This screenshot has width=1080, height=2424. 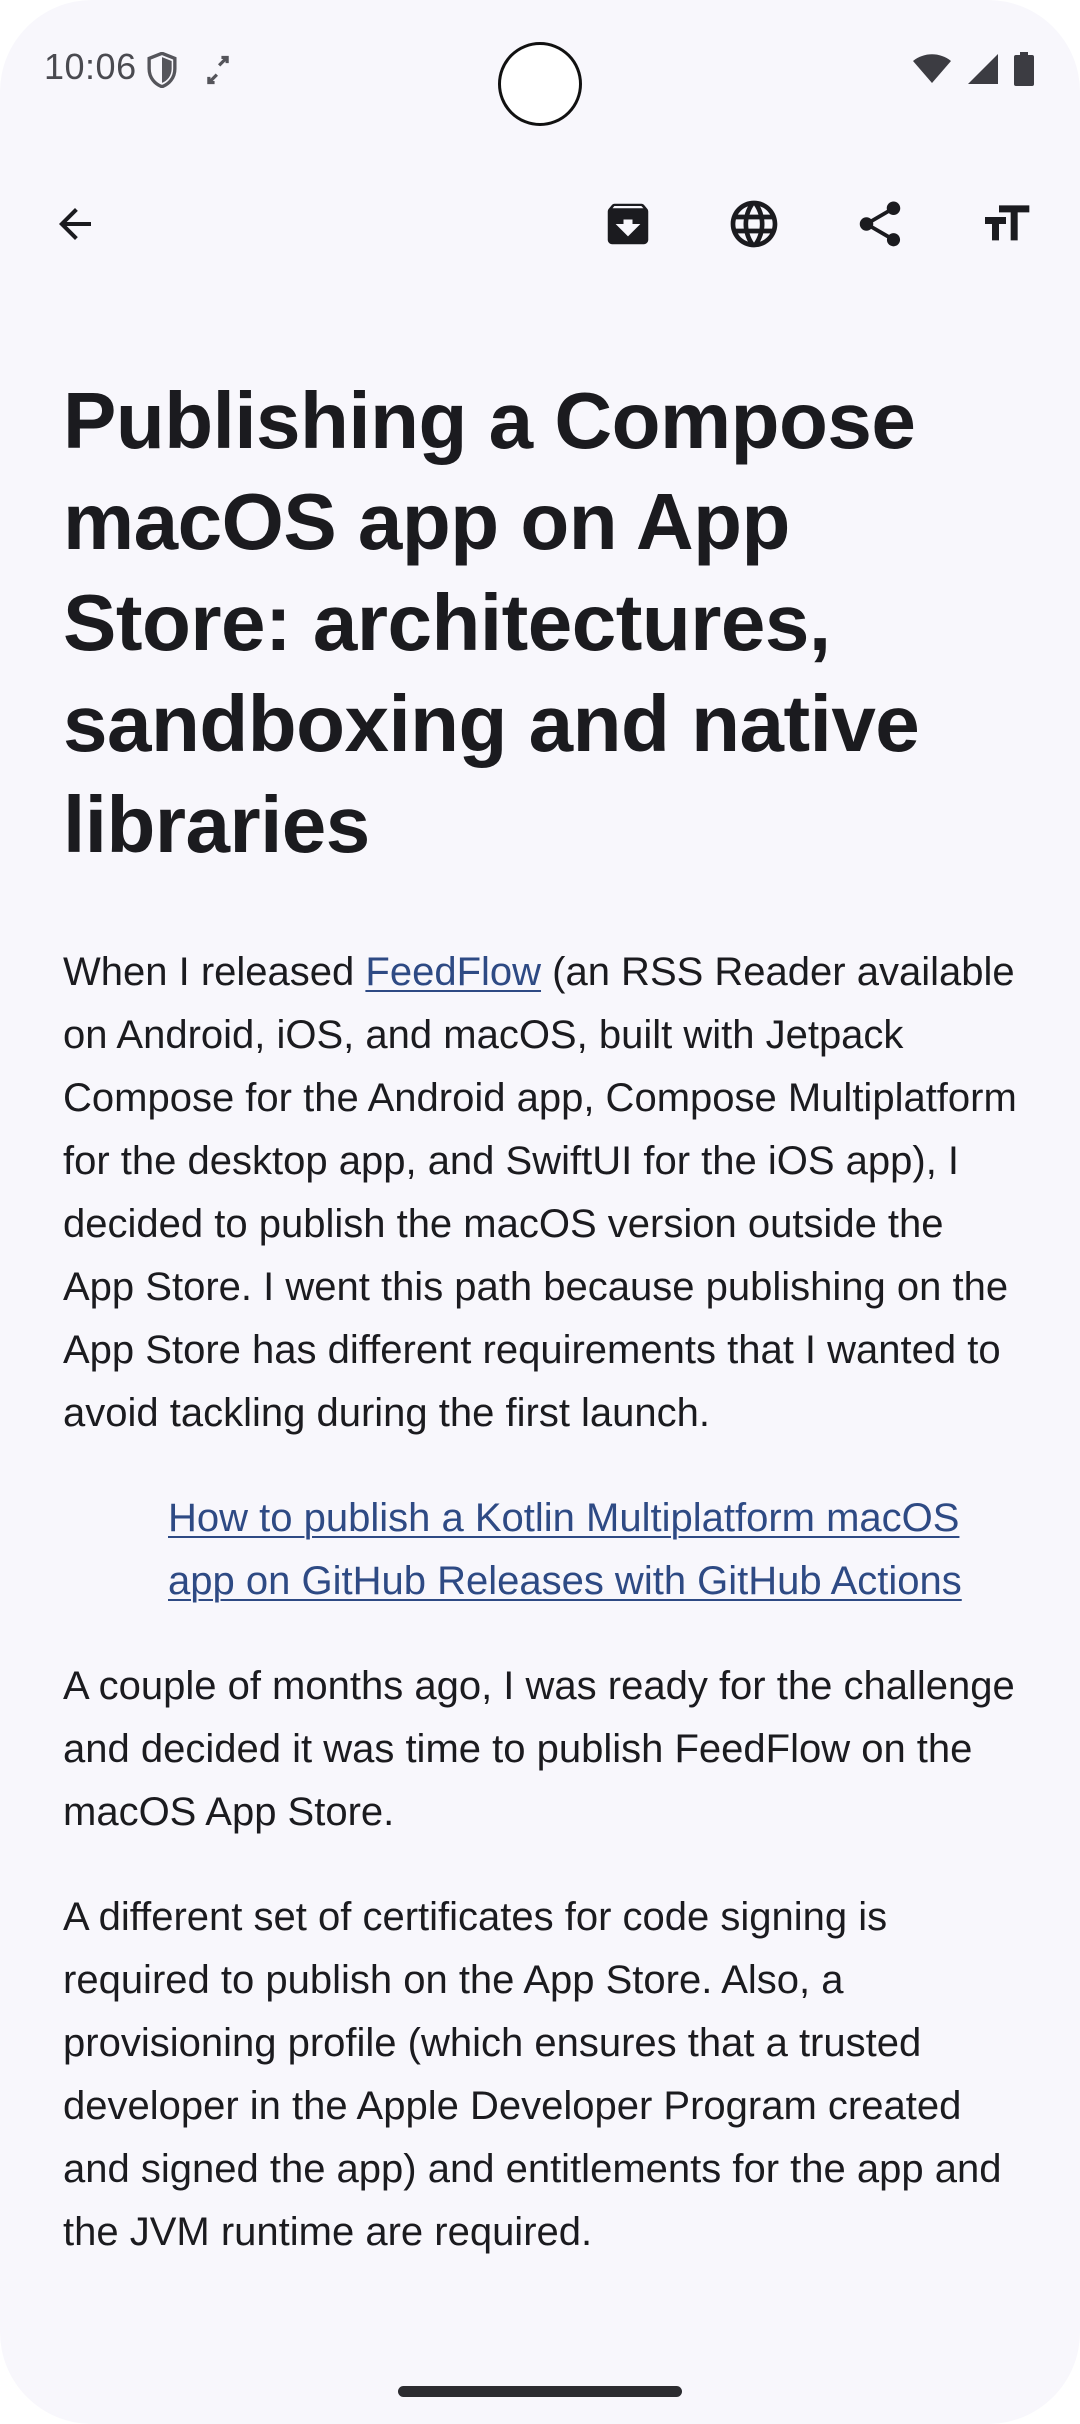 I want to click on paragraph-text: When I released, so click(x=214, y=972).